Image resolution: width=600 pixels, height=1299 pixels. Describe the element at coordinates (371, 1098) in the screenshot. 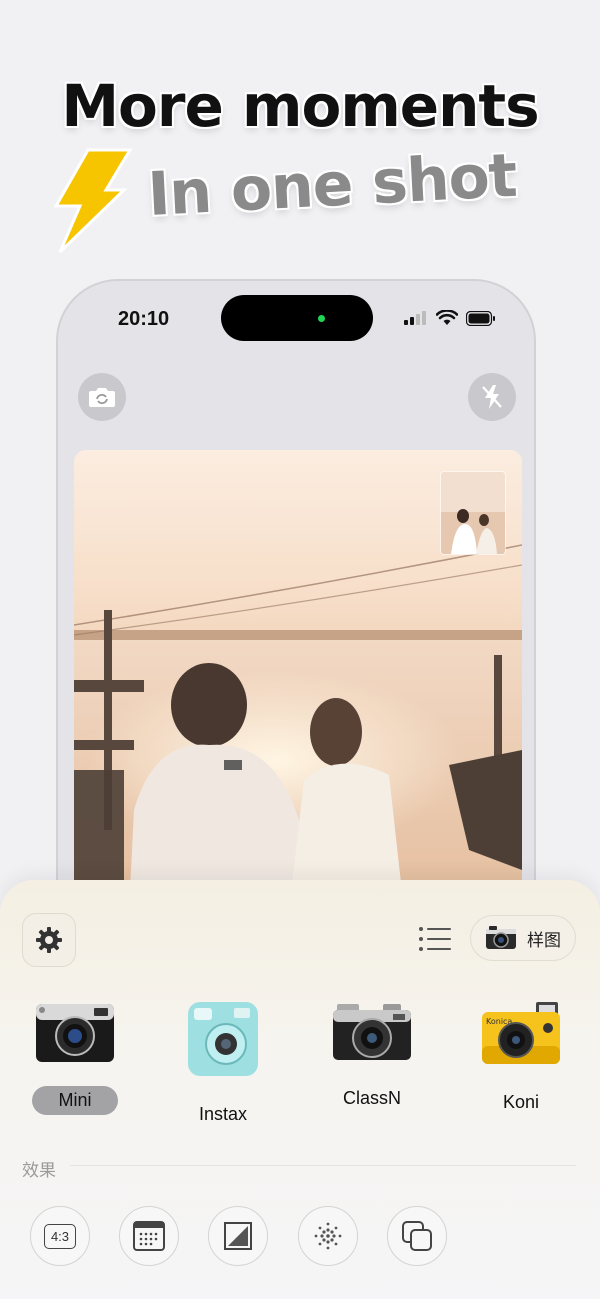

I see `camera-label-classn: ClassN` at that location.